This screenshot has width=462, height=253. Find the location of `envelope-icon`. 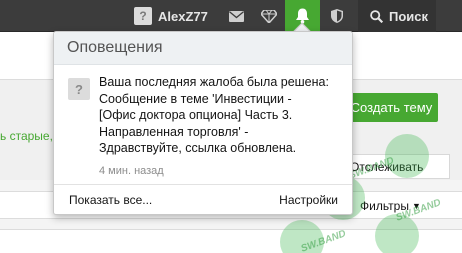

envelope-icon is located at coordinates (236, 16).